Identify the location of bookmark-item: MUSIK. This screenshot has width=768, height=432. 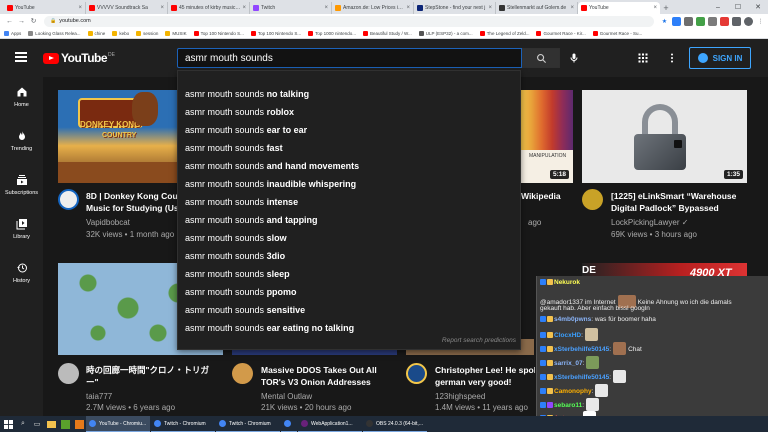
(176, 33).